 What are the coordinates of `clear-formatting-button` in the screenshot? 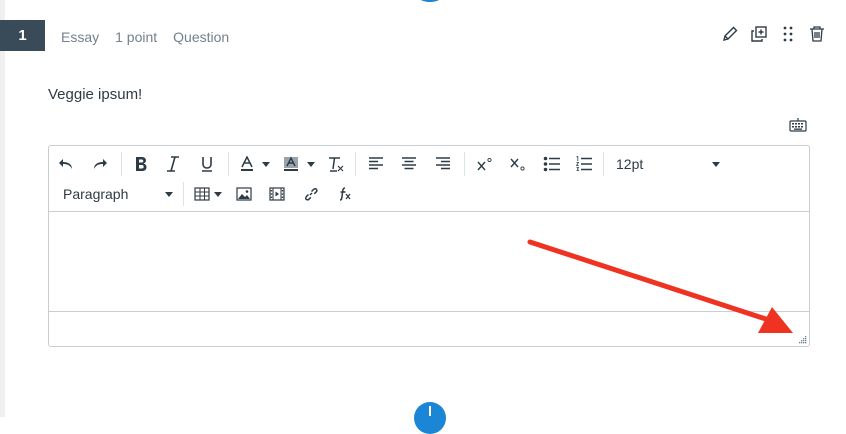 It's located at (336, 164).